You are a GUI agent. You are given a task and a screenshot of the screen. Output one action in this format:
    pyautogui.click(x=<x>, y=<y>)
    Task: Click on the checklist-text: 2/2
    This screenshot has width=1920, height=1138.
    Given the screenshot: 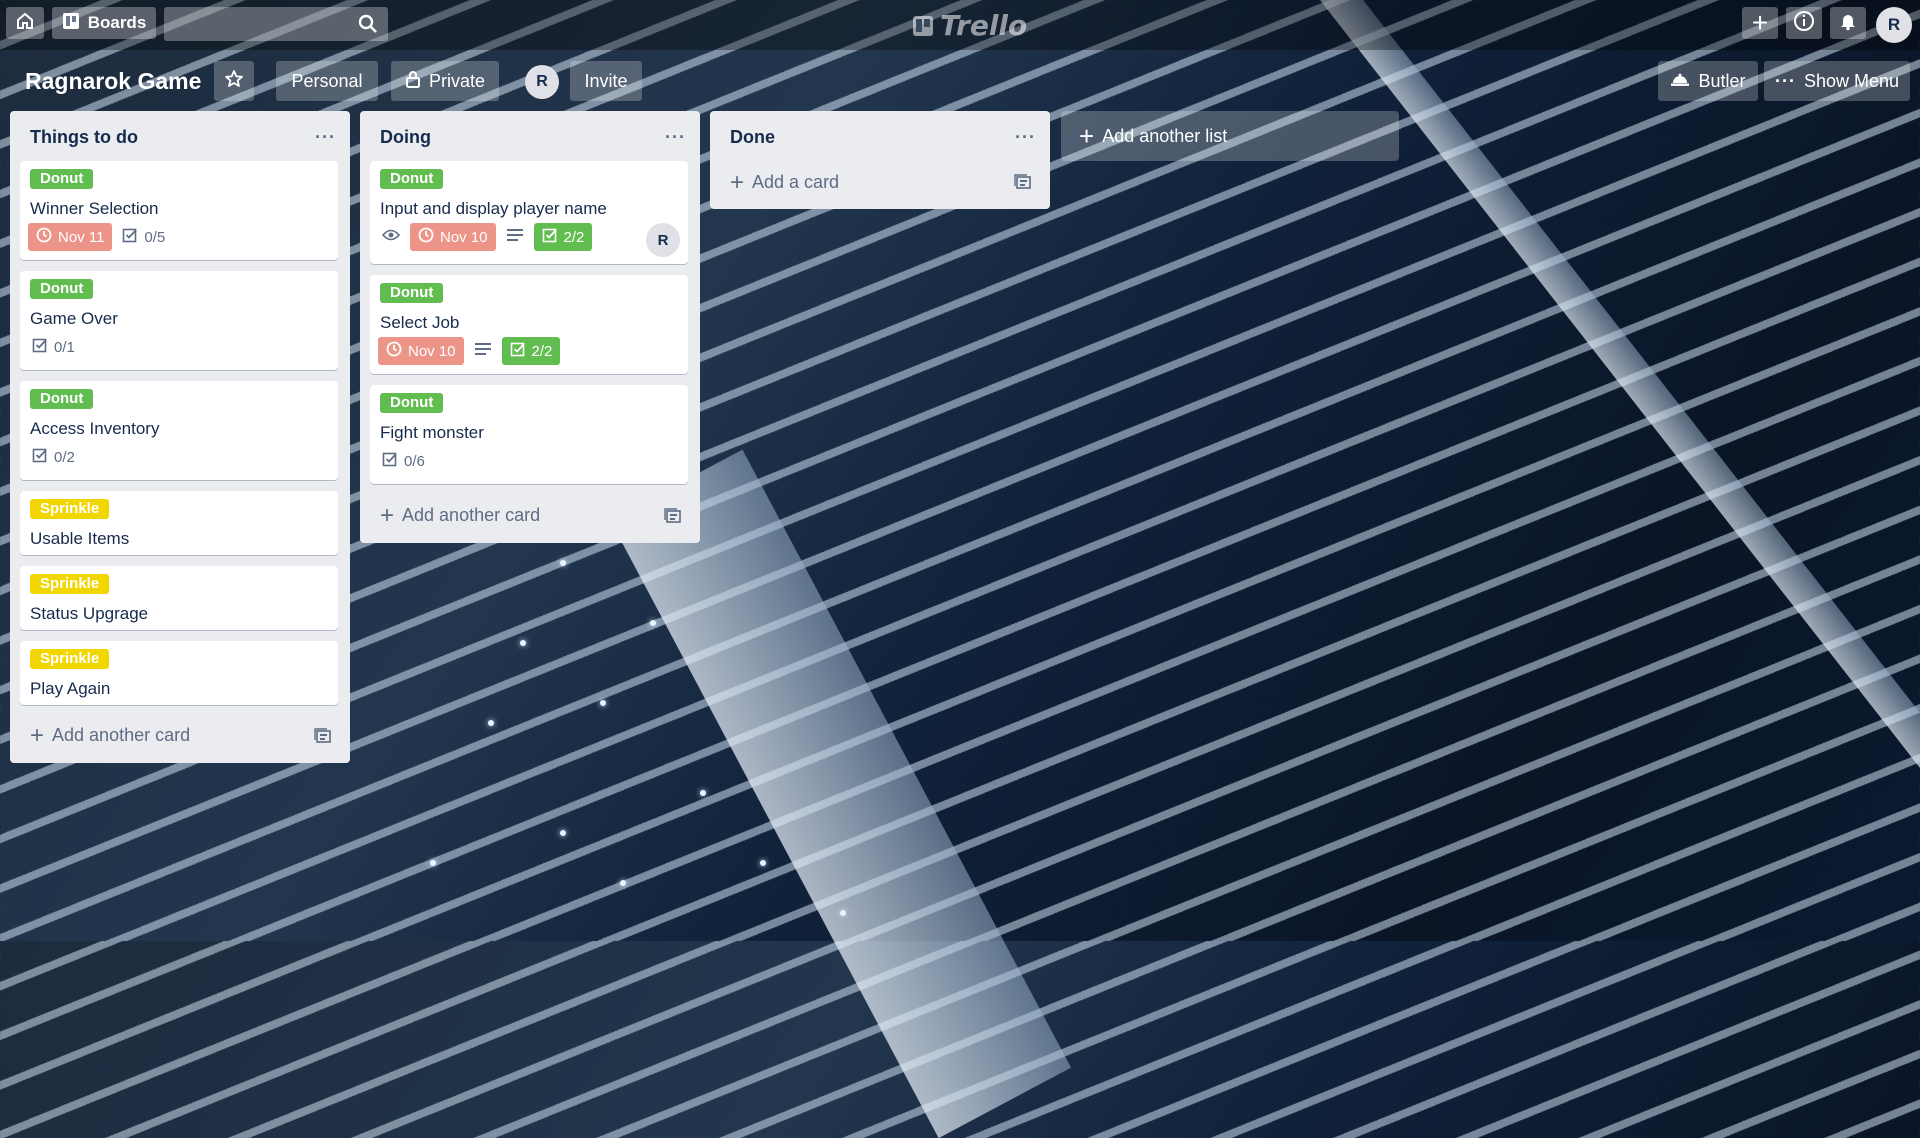 What is the action you would take?
    pyautogui.click(x=574, y=237)
    